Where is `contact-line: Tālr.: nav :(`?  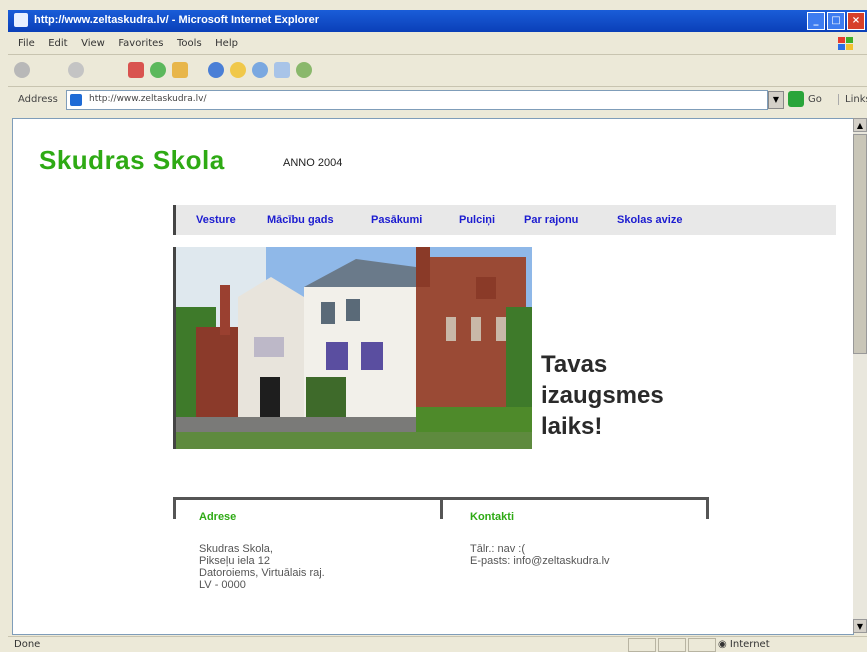 contact-line: Tālr.: nav :( is located at coordinates (498, 549).